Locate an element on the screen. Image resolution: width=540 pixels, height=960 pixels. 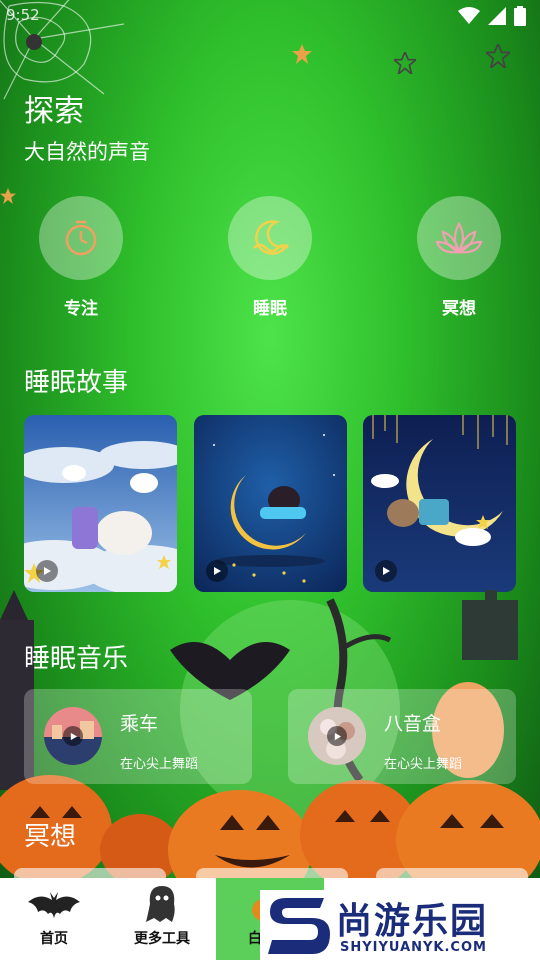
category-focus-circle is located at coordinates (81, 238).